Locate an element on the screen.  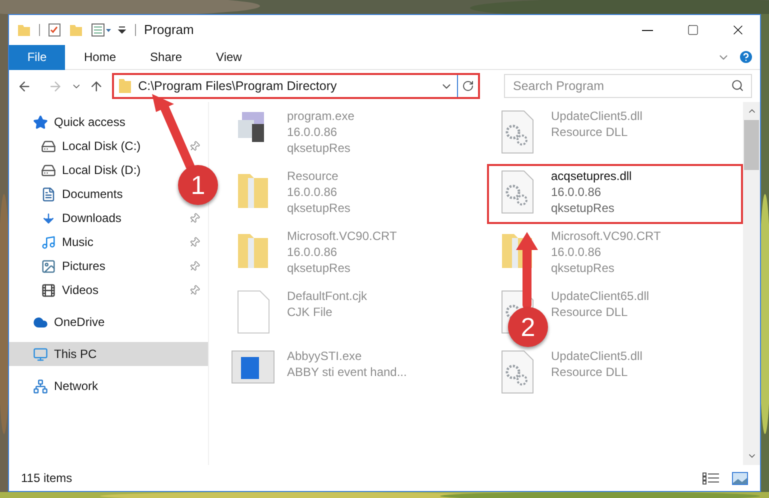
item-count: 115 items is located at coordinates (46, 478).